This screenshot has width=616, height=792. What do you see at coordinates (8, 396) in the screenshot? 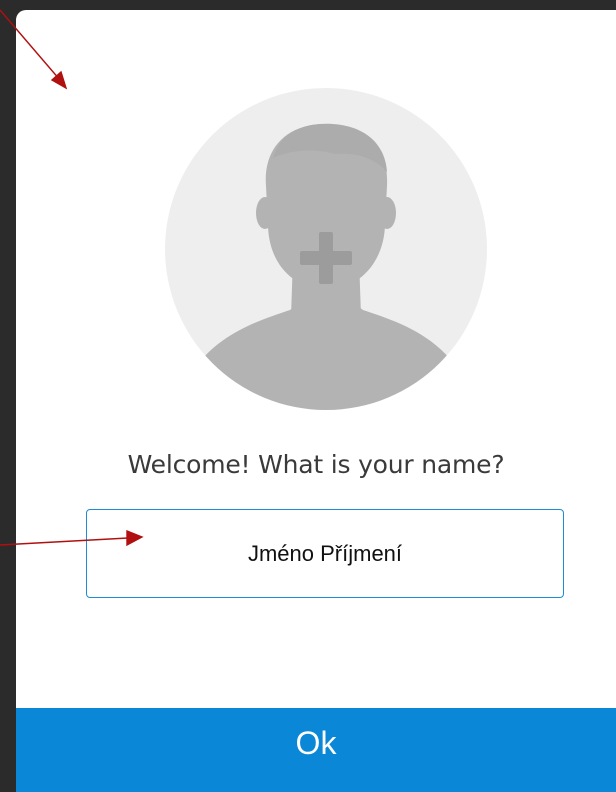
I see `background-window-edge` at bounding box center [8, 396].